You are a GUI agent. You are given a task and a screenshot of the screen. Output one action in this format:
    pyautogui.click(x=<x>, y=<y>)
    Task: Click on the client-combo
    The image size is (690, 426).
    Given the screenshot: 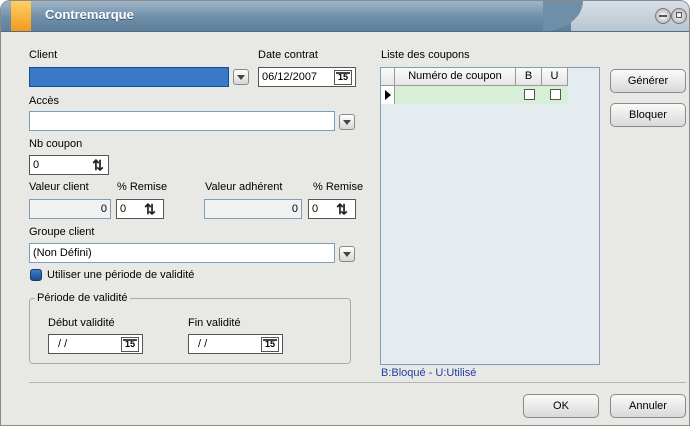 What is the action you would take?
    pyautogui.click(x=129, y=77)
    